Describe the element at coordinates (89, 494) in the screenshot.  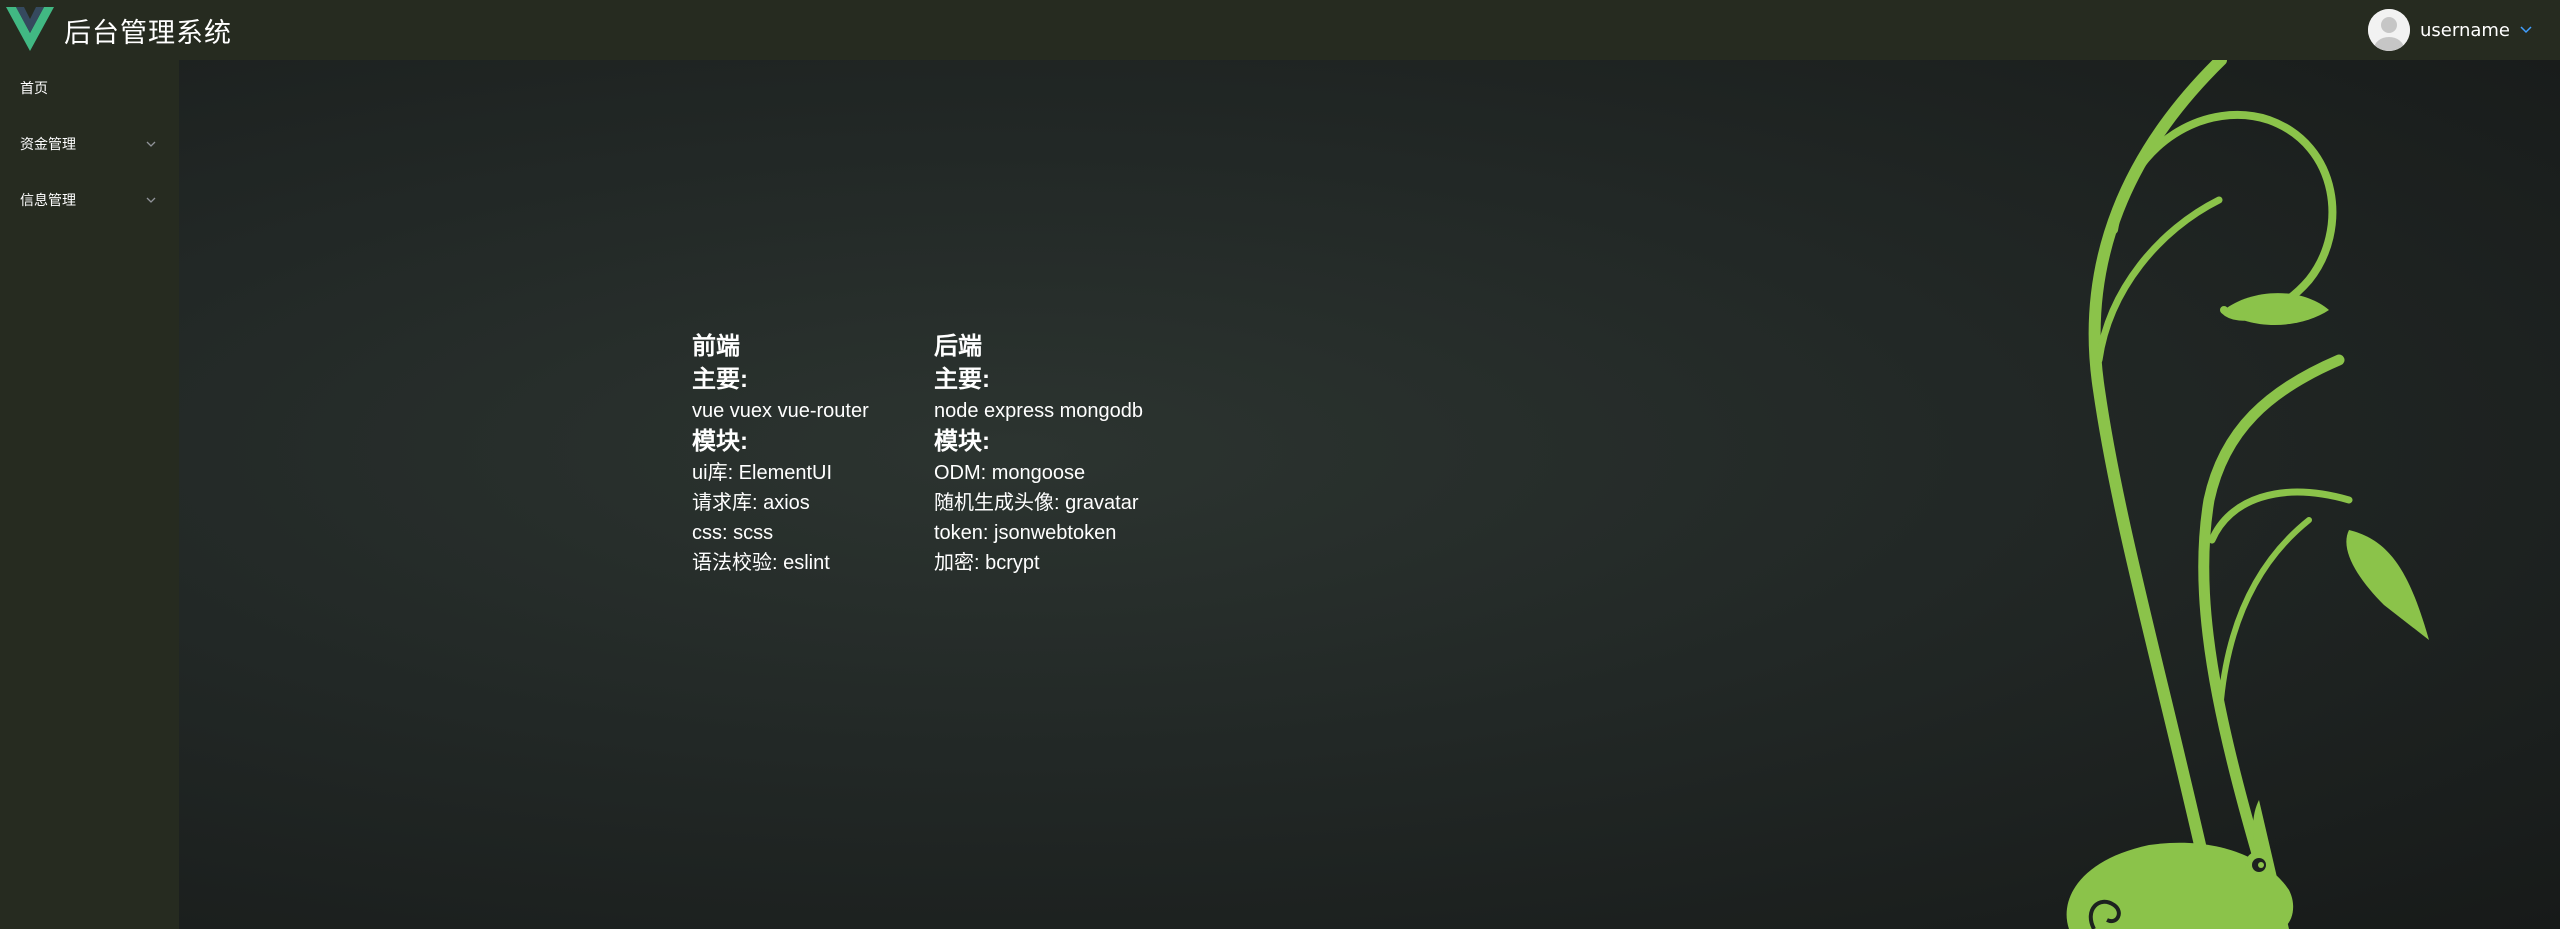
I see `sidebar: 首页 资金管理 信息管理` at that location.